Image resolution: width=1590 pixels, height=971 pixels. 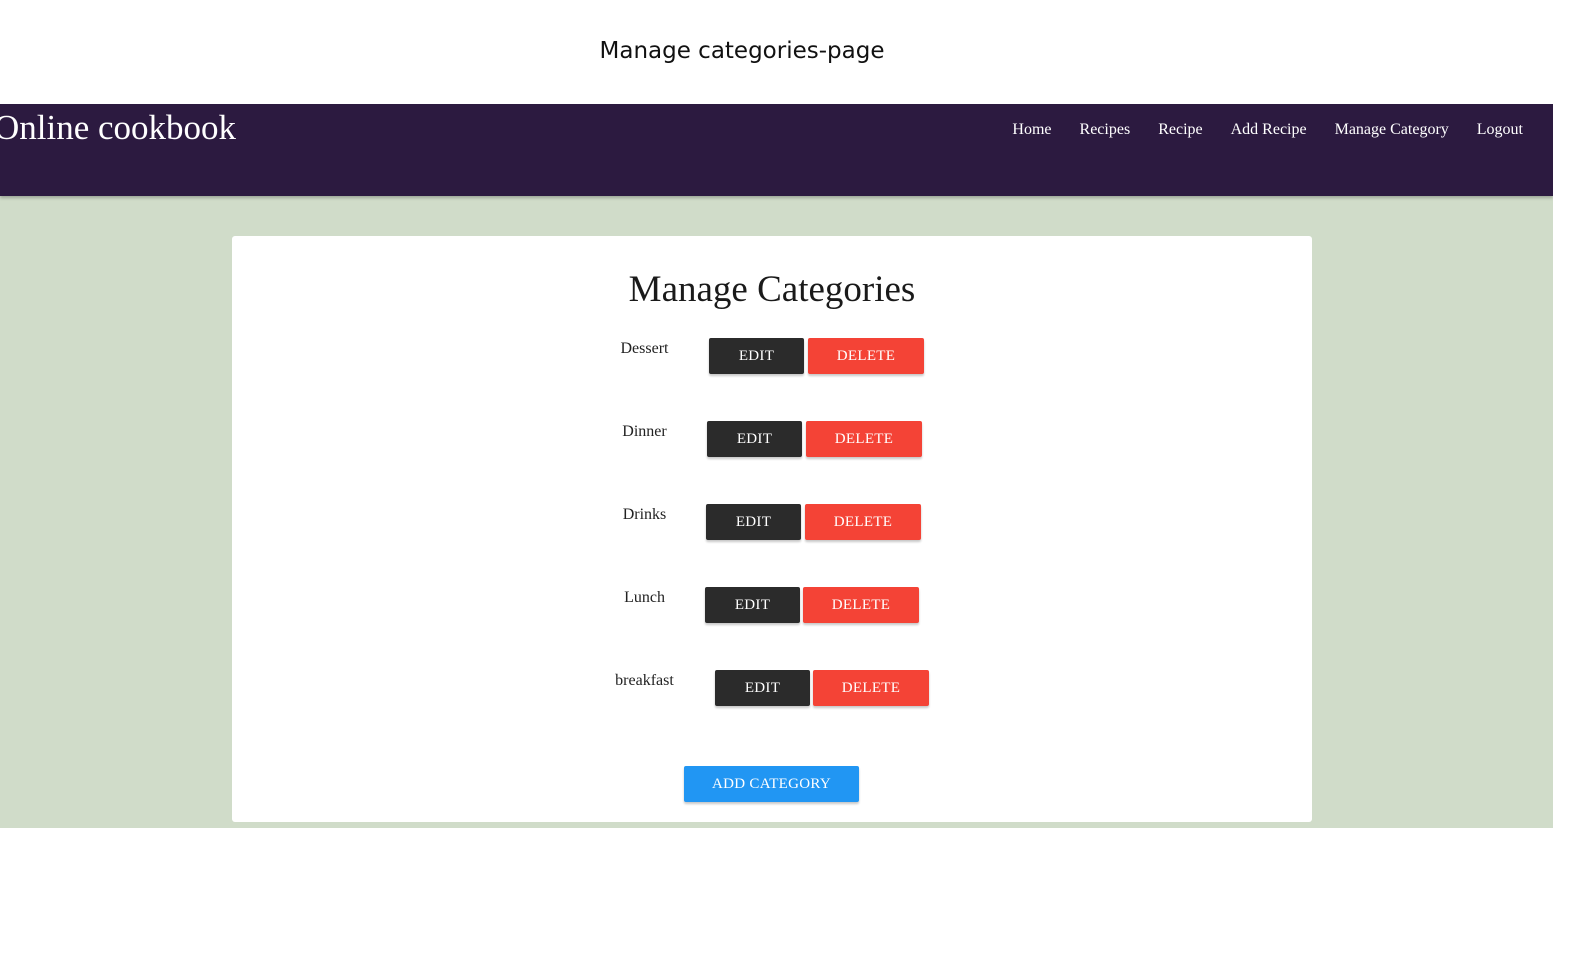 I want to click on nav-link-logout: Logout, so click(x=1500, y=130).